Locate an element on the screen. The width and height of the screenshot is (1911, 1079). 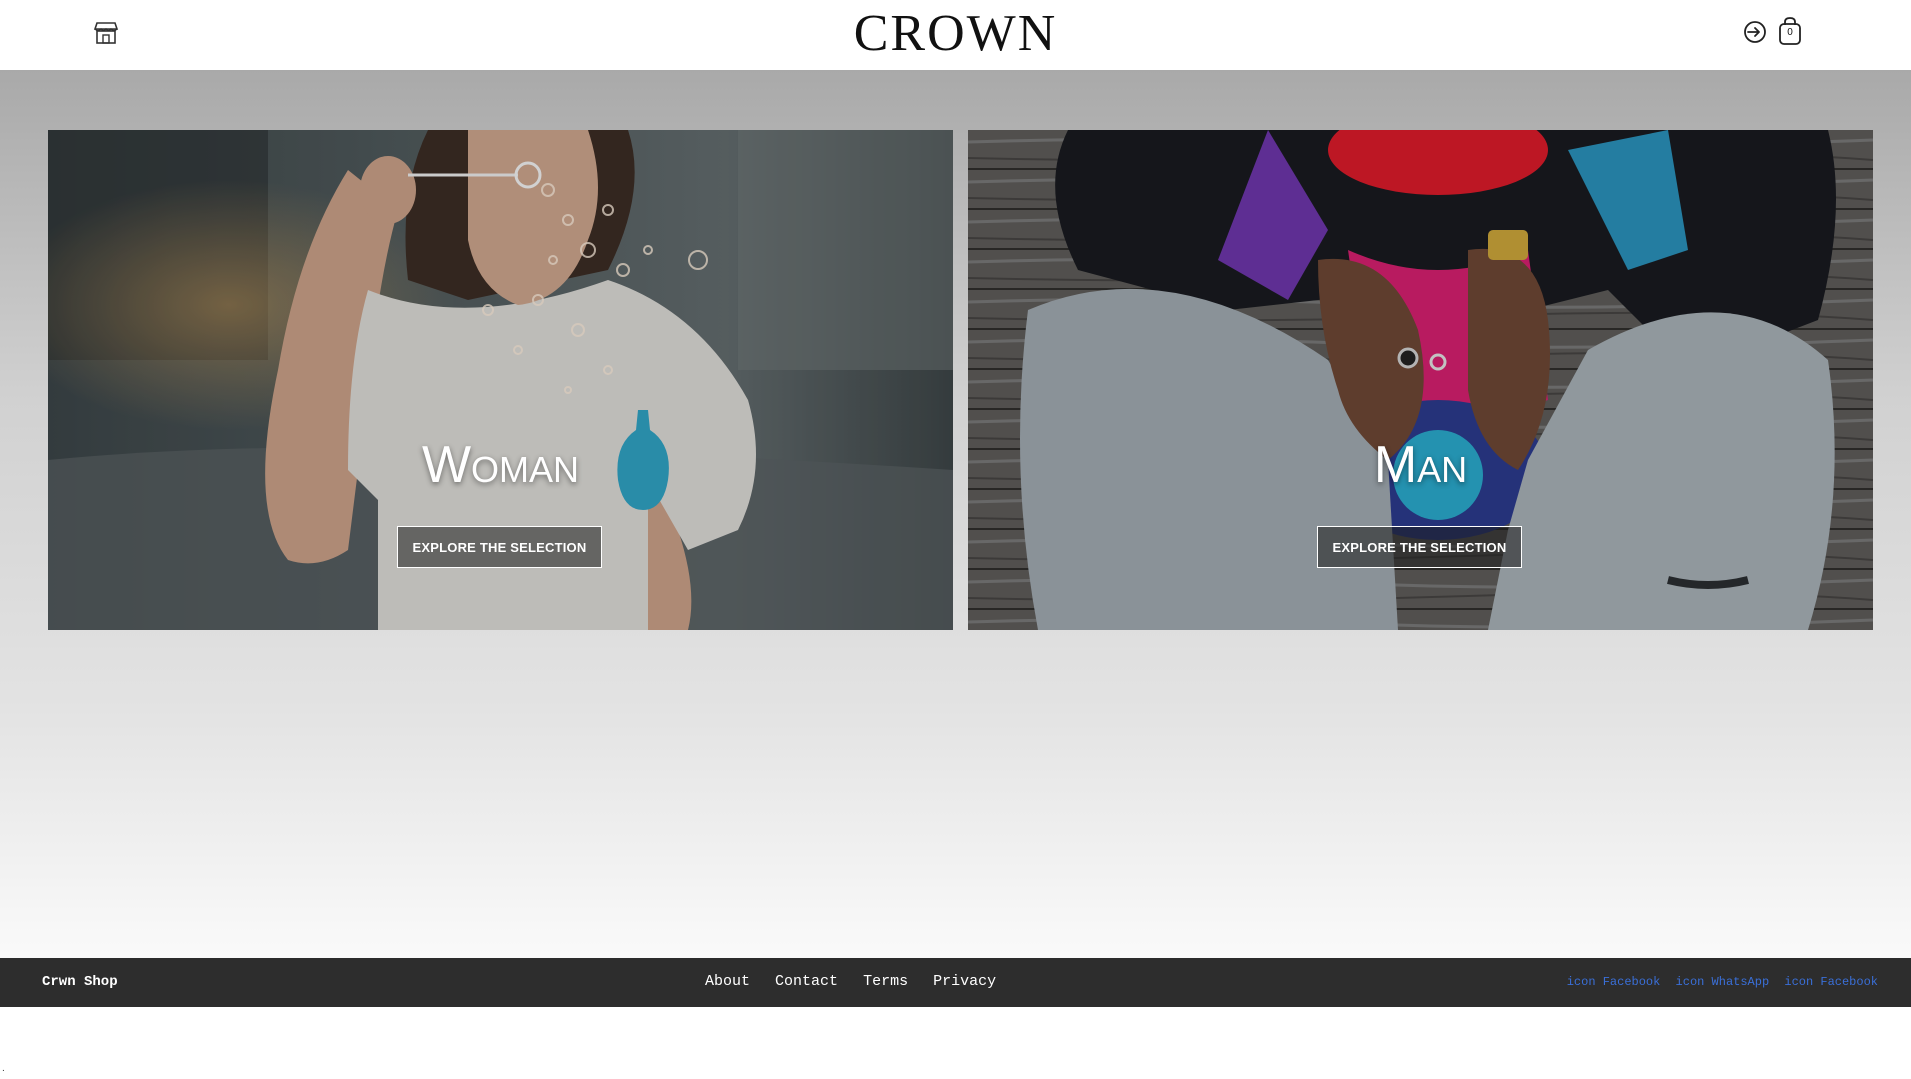
footer-link-privacy: Privacy is located at coordinates (964, 981).